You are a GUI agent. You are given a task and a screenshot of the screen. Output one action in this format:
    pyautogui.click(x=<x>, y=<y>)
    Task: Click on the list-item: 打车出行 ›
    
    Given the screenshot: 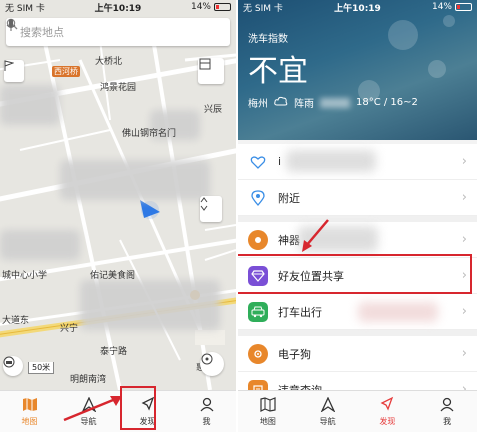 What is the action you would take?
    pyautogui.click(x=357, y=312)
    